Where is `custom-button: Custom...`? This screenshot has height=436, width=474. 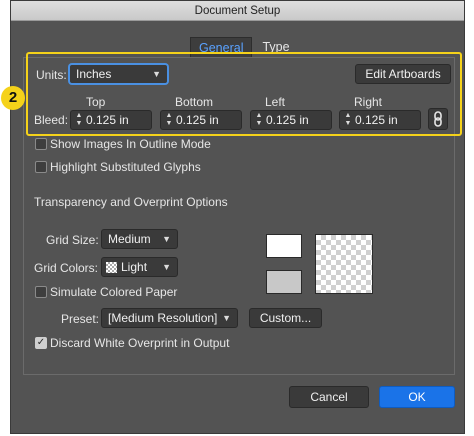 custom-button: Custom... is located at coordinates (285, 318).